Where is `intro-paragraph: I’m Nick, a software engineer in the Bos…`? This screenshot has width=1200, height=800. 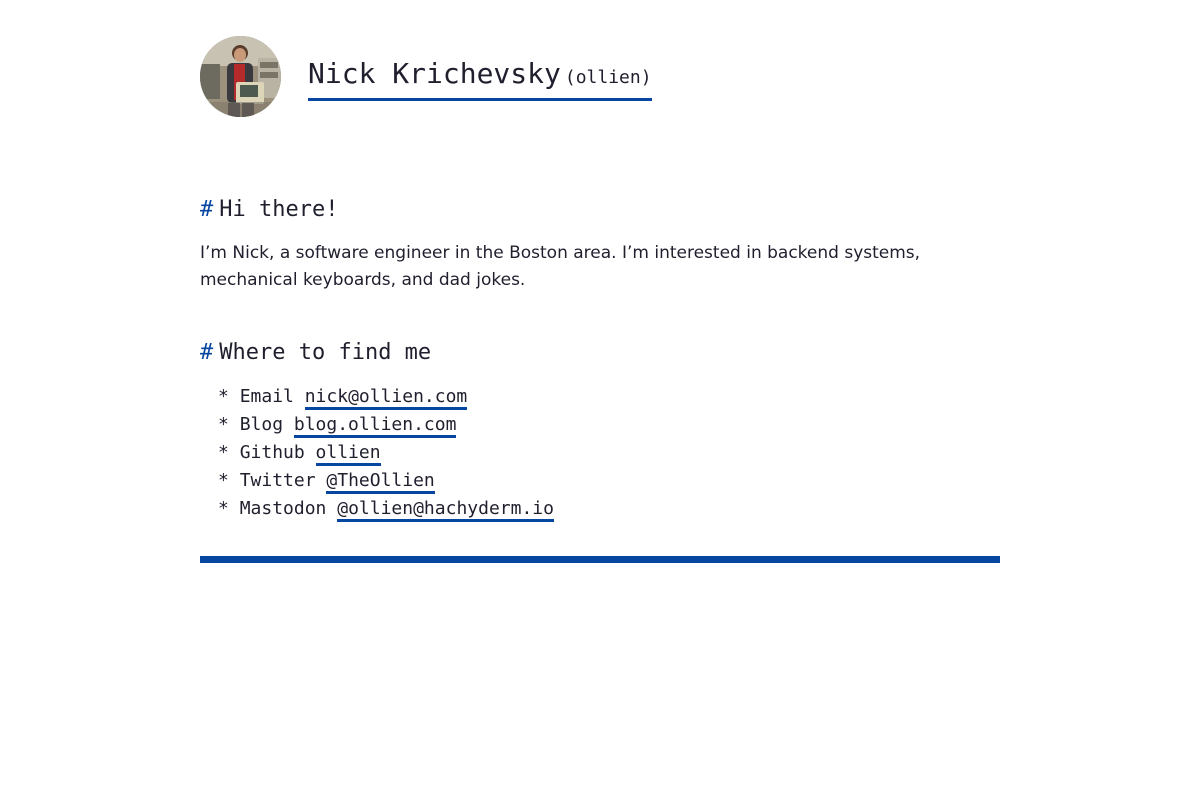 intro-paragraph: I’m Nick, a software engineer in the Bos… is located at coordinates (560, 266).